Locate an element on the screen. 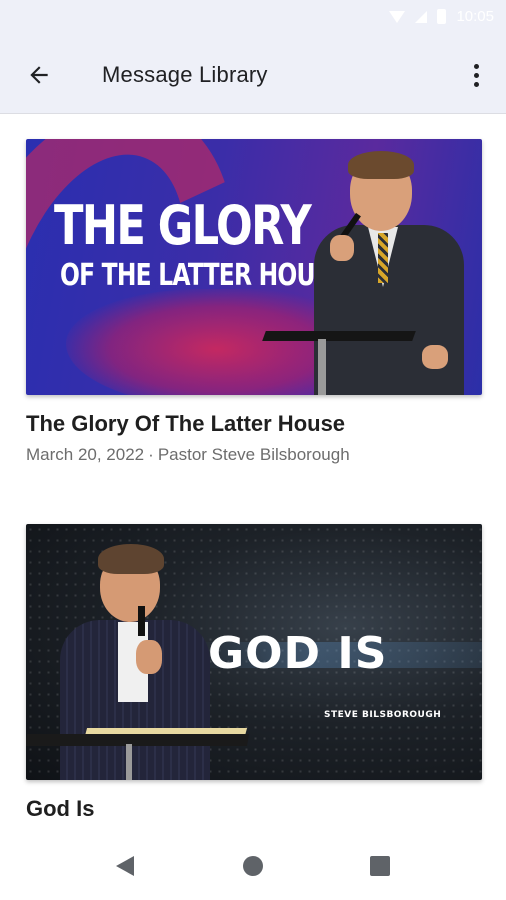 The height and width of the screenshot is (900, 506). message-meta: March 20, 2022 · Pastor Steve Bilsborough is located at coordinates (254, 455).